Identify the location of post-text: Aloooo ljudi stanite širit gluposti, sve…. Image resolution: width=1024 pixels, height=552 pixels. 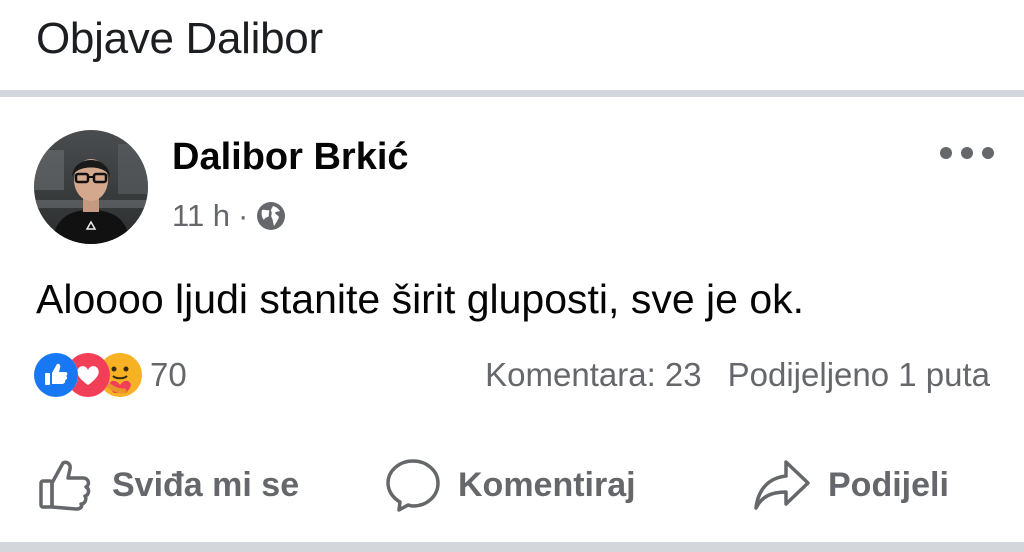
(420, 299).